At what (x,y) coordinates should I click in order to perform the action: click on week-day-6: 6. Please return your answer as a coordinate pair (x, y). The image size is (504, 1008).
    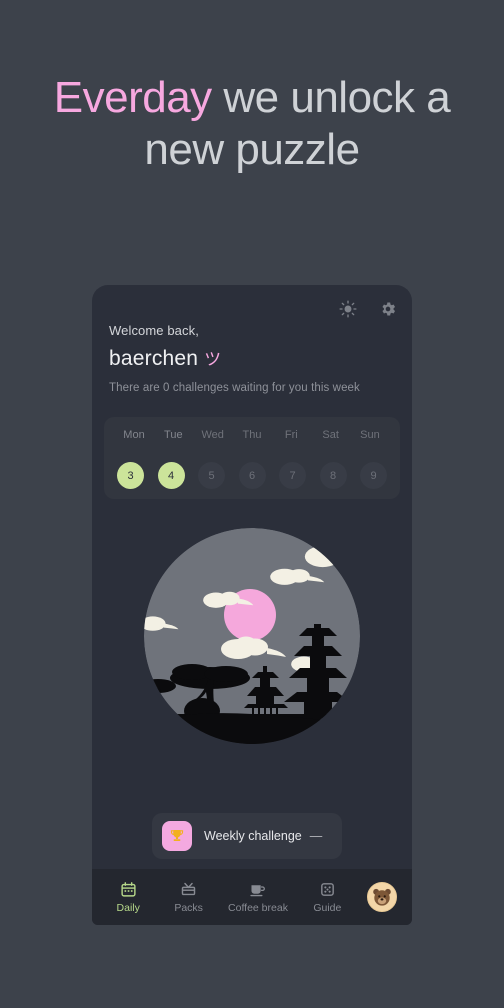
    Looking at the image, I should click on (252, 475).